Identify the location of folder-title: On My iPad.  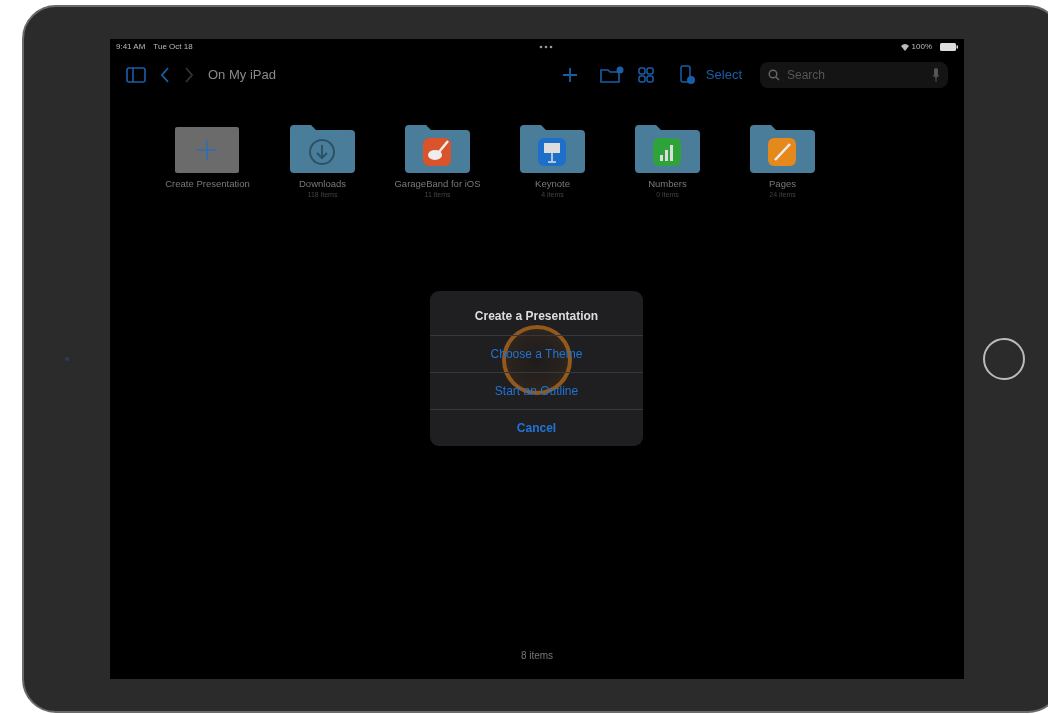
(242, 75).